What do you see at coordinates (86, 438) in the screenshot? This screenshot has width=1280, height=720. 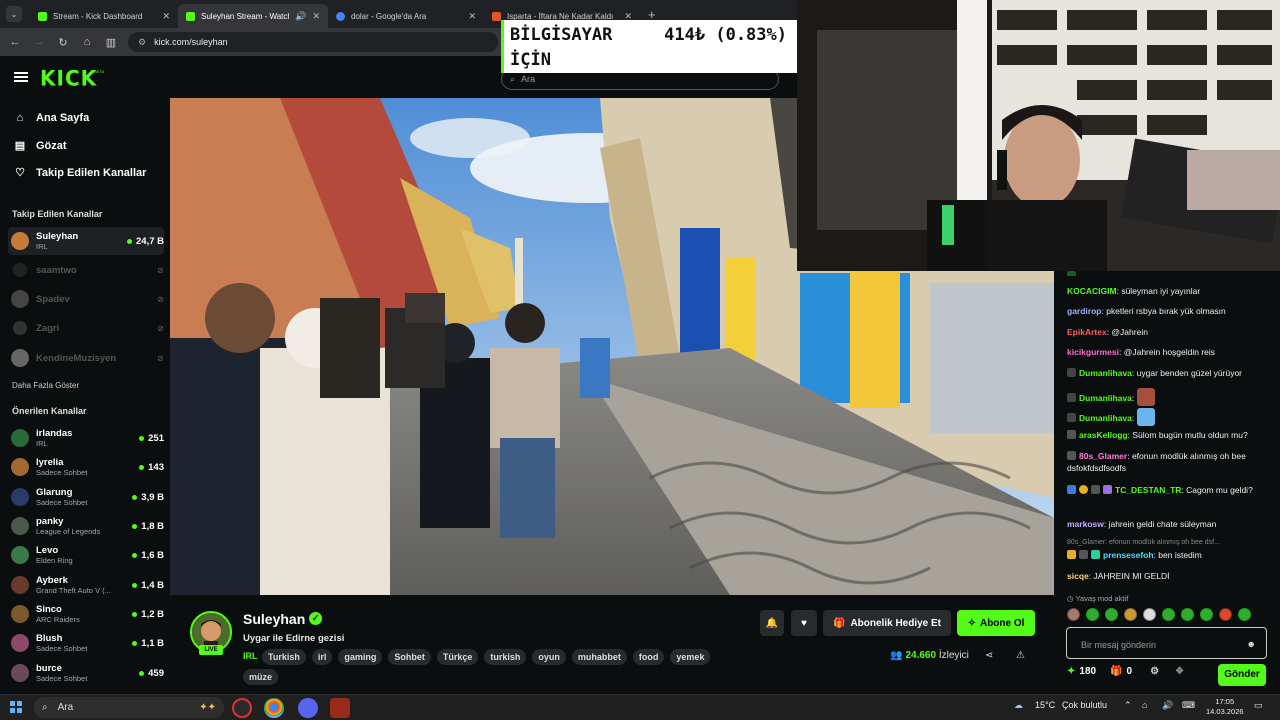 I see `recommended-channel: irlandas IRL 251` at bounding box center [86, 438].